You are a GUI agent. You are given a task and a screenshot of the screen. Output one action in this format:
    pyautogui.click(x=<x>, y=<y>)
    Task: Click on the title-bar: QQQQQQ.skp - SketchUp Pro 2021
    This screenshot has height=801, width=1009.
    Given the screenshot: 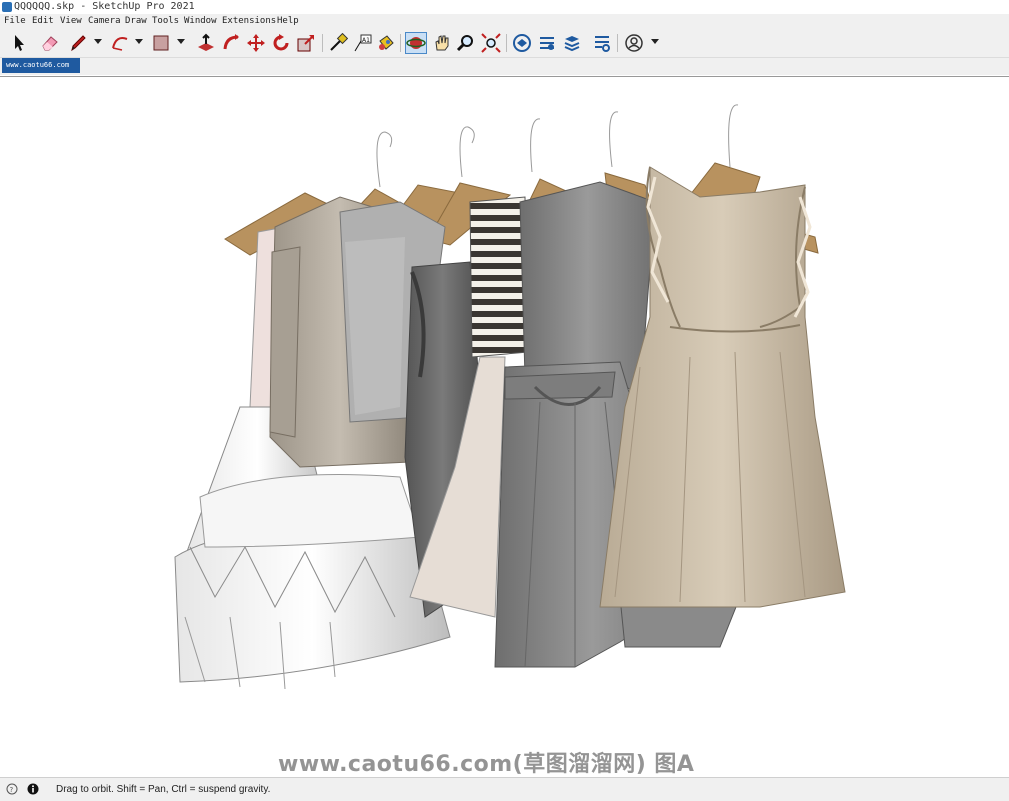 What is the action you would take?
    pyautogui.click(x=504, y=7)
    